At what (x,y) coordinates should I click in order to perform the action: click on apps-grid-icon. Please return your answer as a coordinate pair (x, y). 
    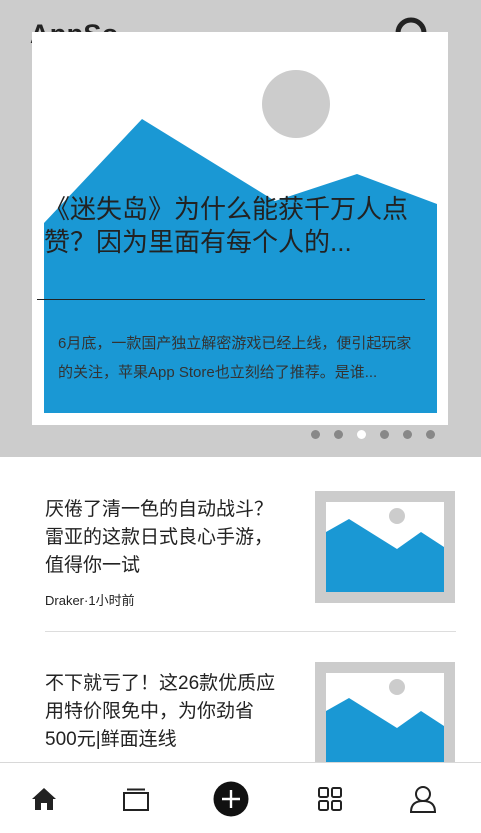
    Looking at the image, I should click on (330, 798).